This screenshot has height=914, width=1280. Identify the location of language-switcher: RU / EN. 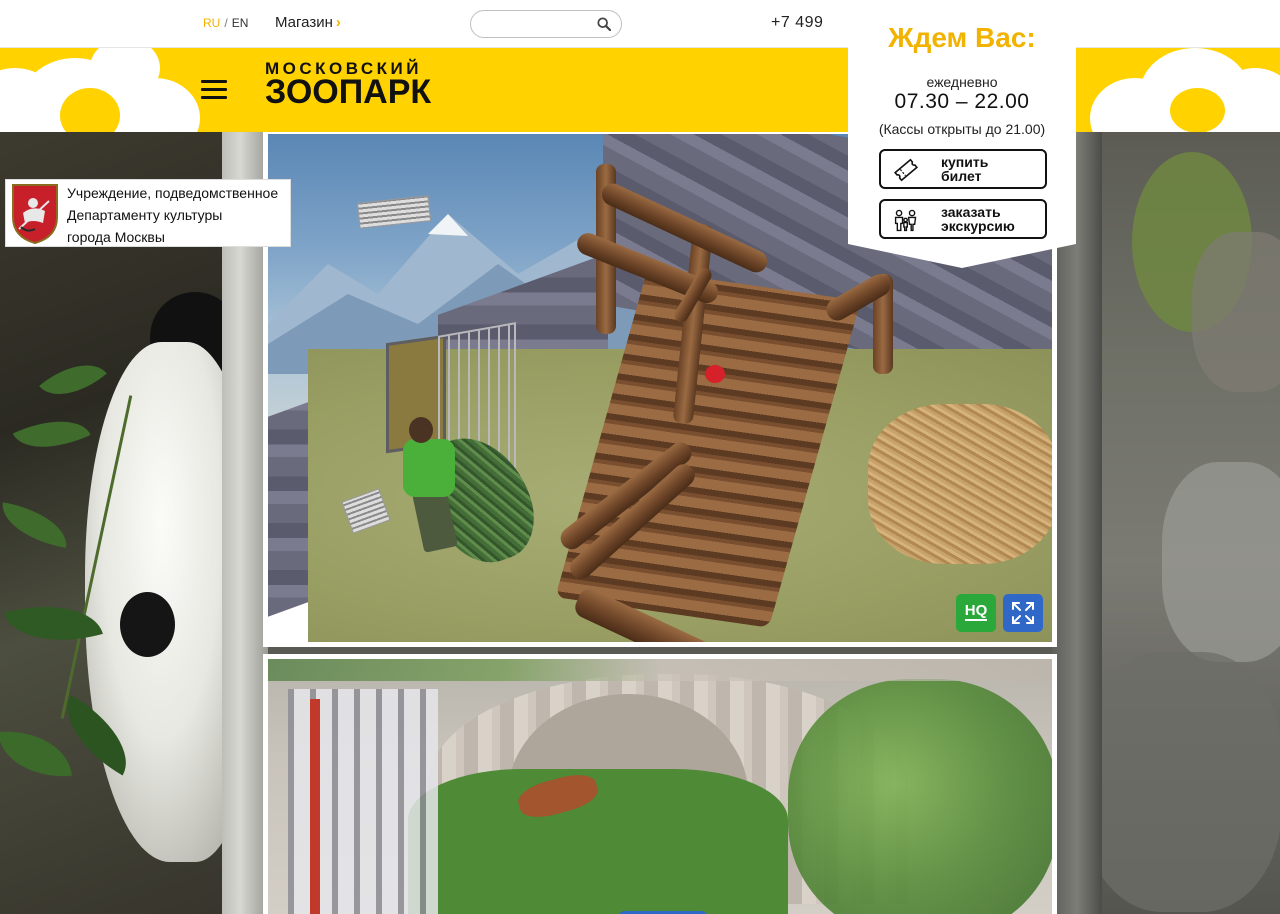
(226, 23).